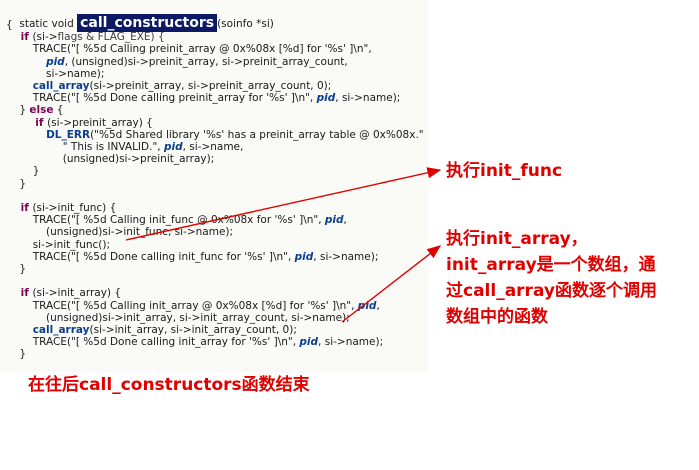  What do you see at coordinates (68, 134) in the screenshot?
I see `code-token: DL_ERR` at bounding box center [68, 134].